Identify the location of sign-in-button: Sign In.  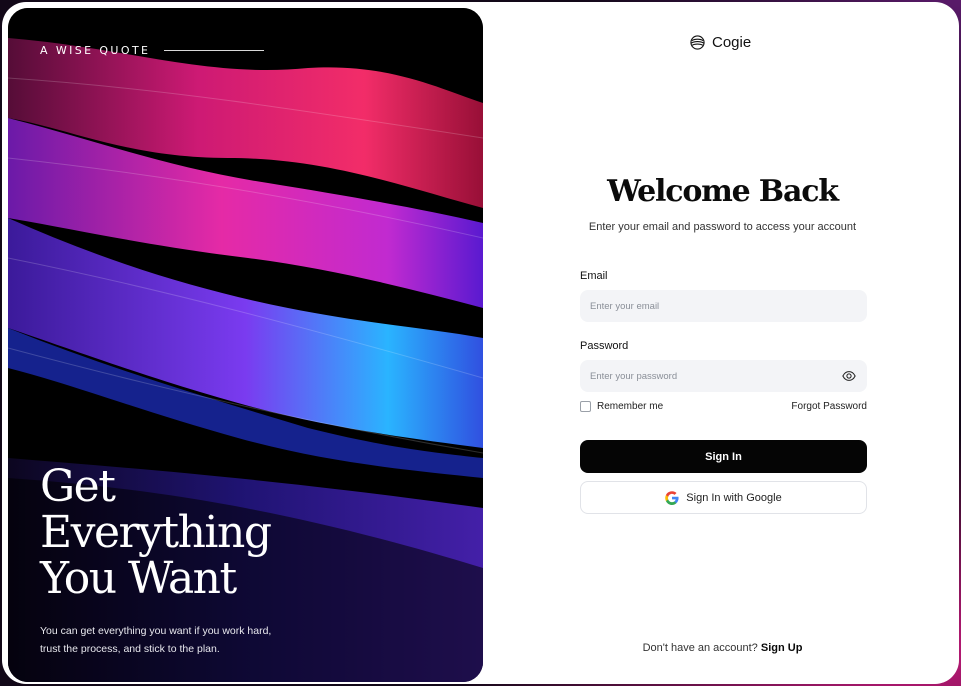
(723, 456).